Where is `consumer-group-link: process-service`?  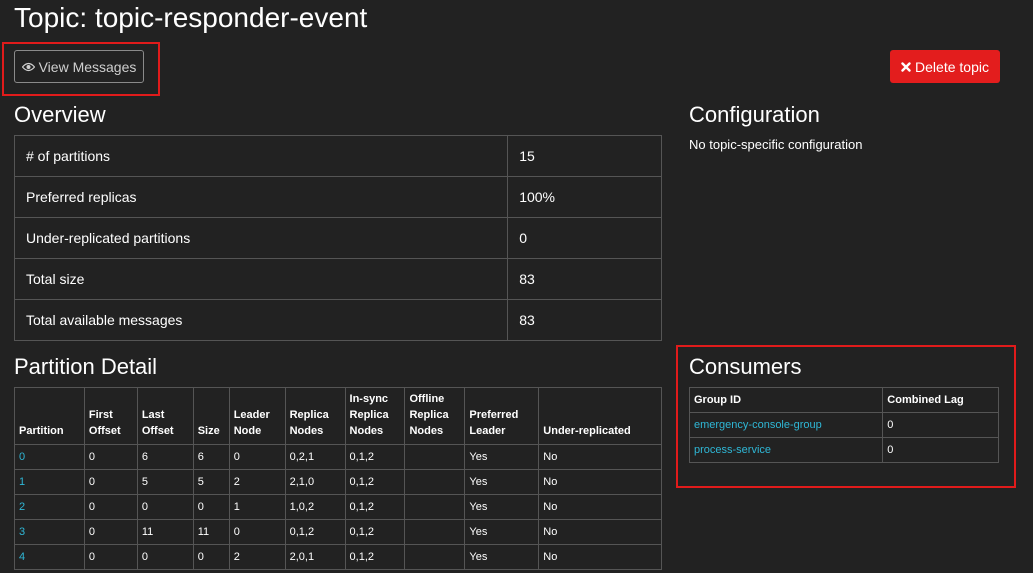
consumer-group-link: process-service is located at coordinates (732, 450).